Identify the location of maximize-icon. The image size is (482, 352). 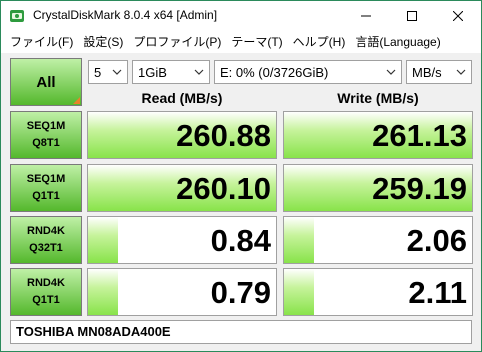
(412, 16).